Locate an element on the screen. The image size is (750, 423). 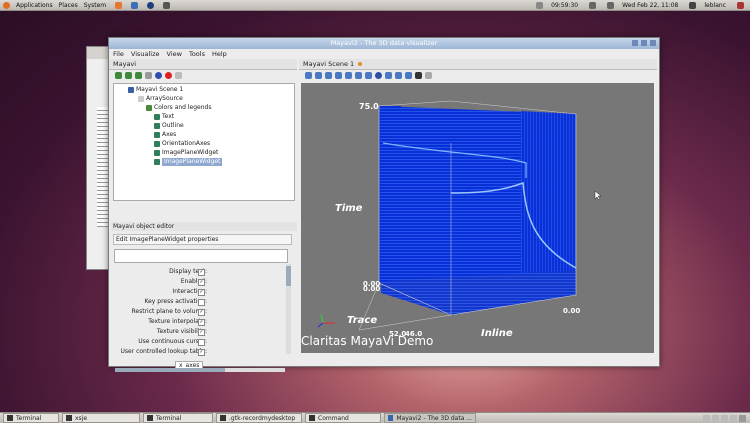
view-iso-icon is located at coordinates (368, 75).